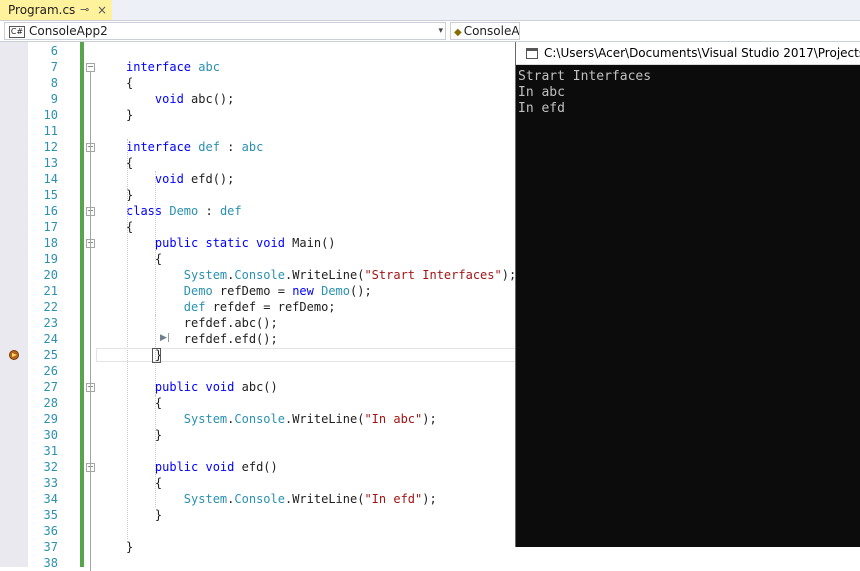 This screenshot has width=860, height=571. I want to click on code-token: abc();, so click(209, 99).